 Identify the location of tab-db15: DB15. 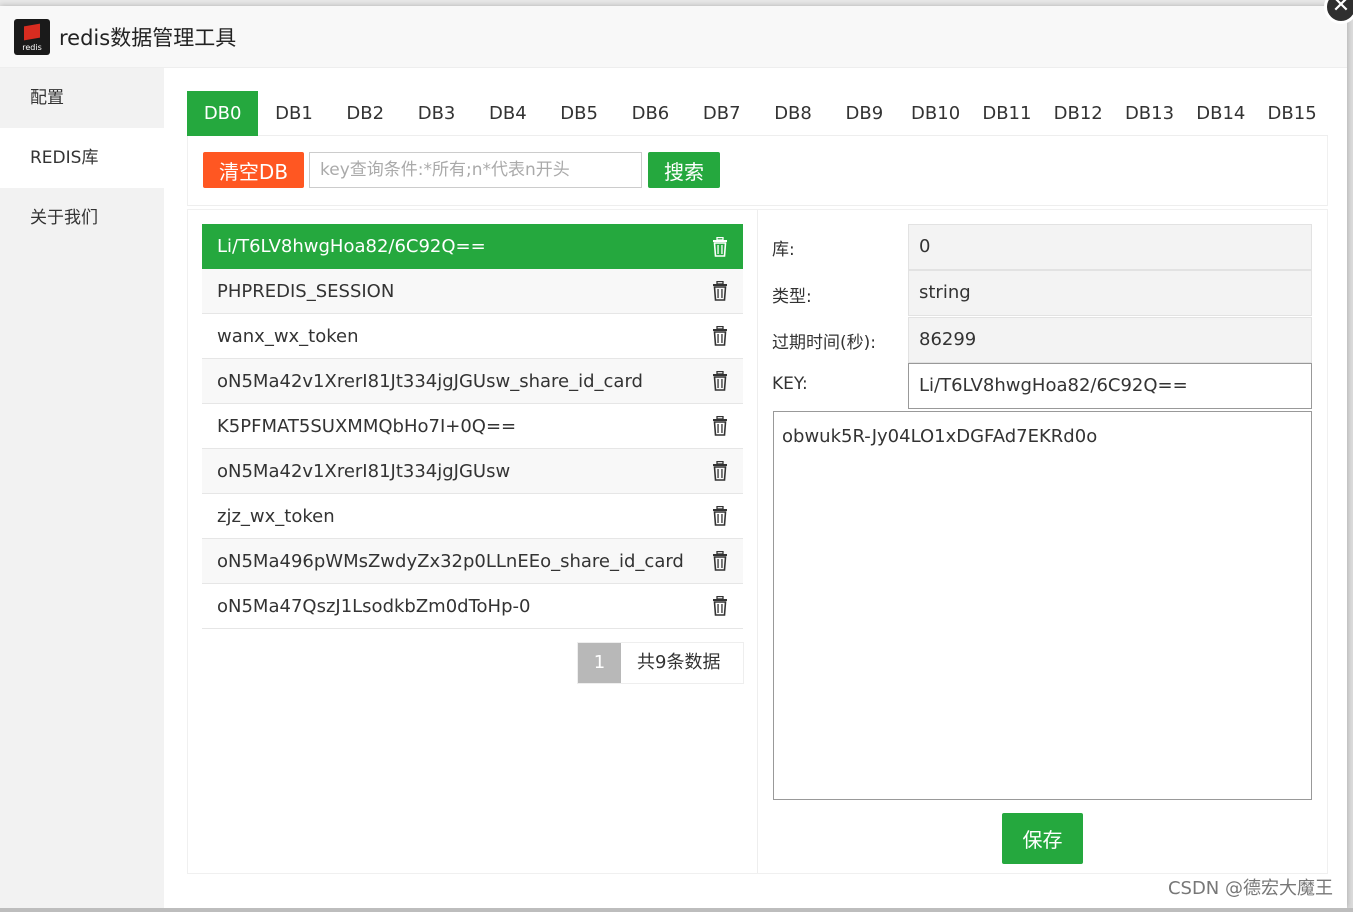
(1291, 113).